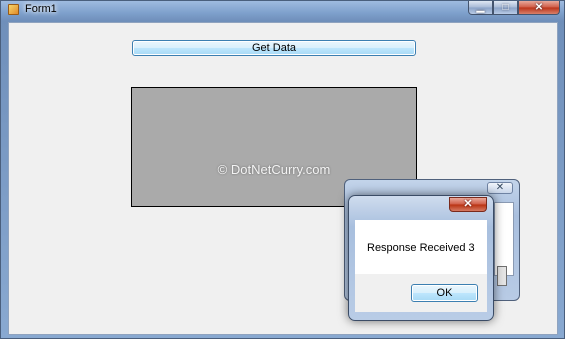  What do you see at coordinates (504, 239) in the screenshot?
I see `background-dialog-content` at bounding box center [504, 239].